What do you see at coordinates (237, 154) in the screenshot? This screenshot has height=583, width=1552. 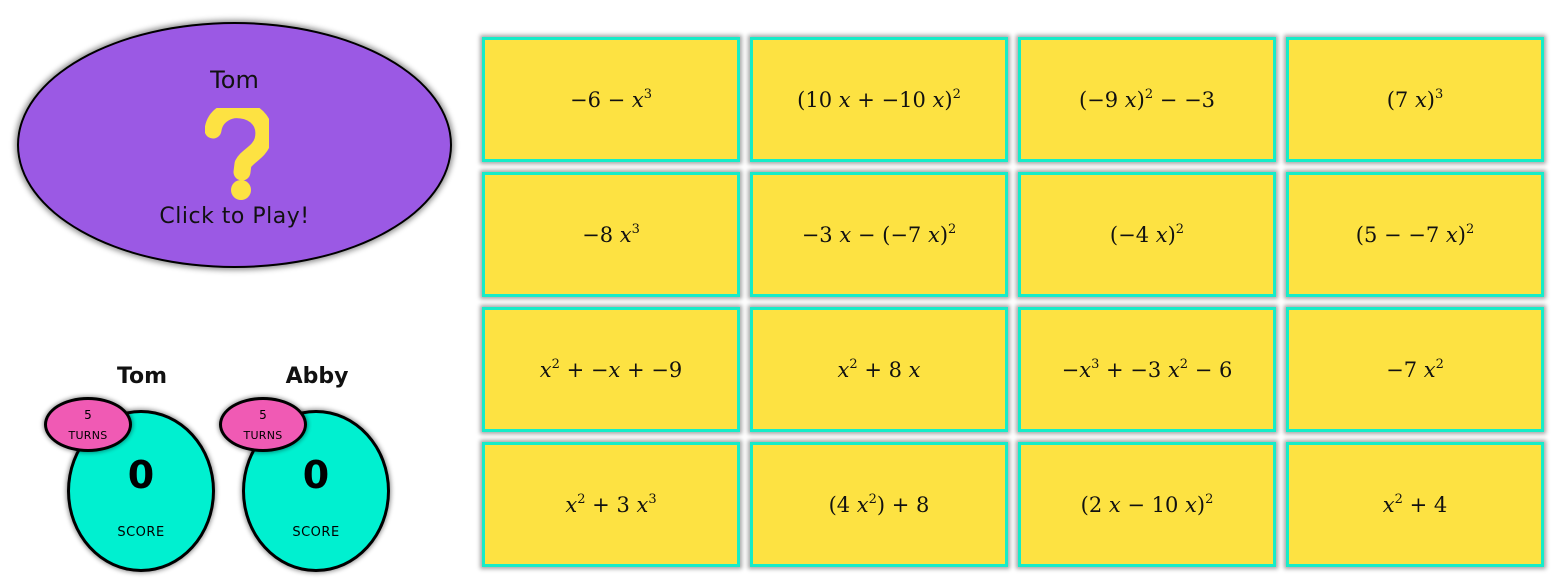 I see `question-mark-icon` at bounding box center [237, 154].